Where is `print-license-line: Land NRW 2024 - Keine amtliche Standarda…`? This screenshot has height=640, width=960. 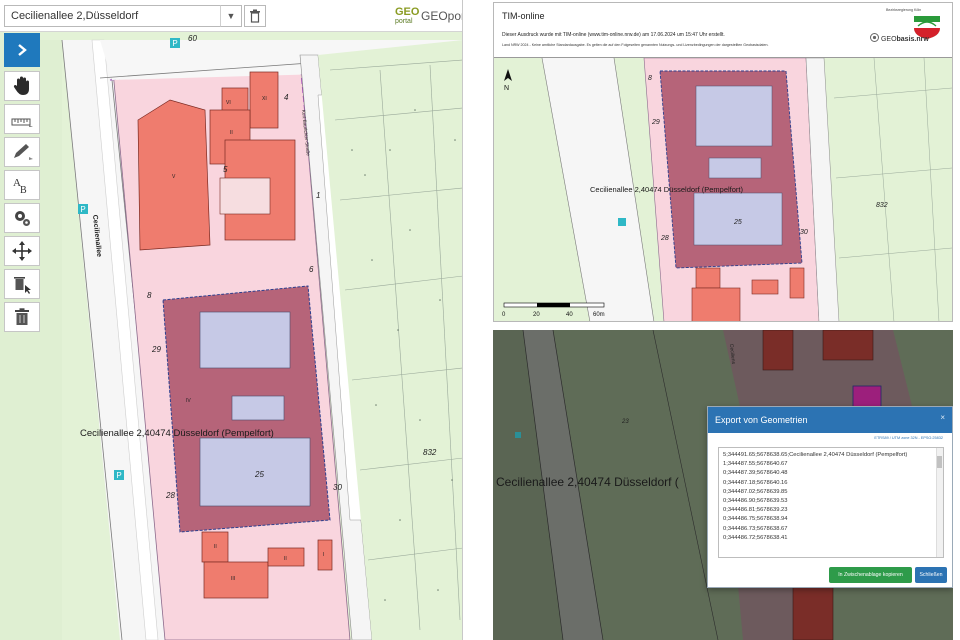 print-license-line: Land NRW 2024 - Keine amtliche Standarda… is located at coordinates (635, 45).